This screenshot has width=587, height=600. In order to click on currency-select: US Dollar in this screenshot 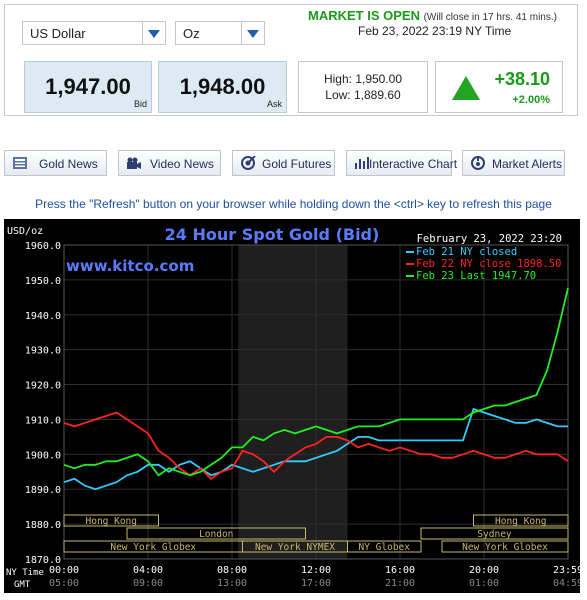, I will do `click(94, 33)`.